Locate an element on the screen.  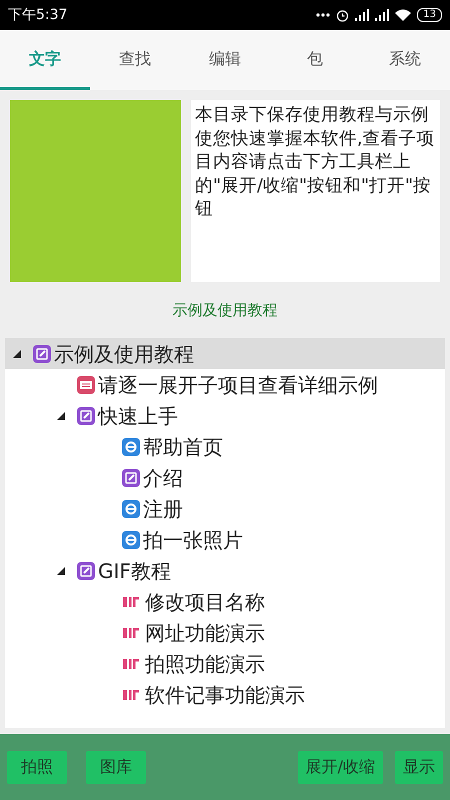
tree-item-label: 帮助首页 is located at coordinates (183, 446).